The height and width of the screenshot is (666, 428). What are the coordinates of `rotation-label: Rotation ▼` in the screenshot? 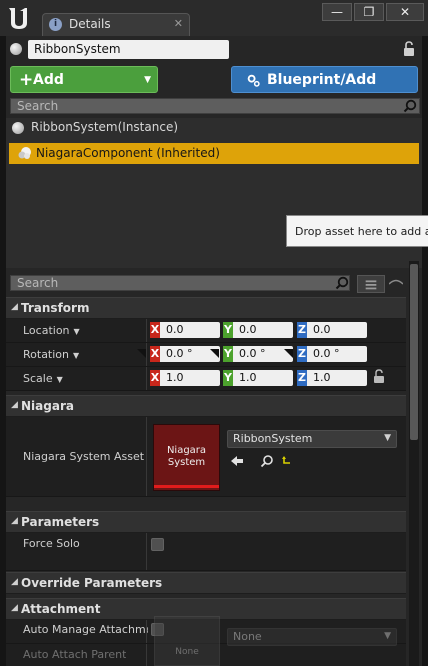 It's located at (51, 354).